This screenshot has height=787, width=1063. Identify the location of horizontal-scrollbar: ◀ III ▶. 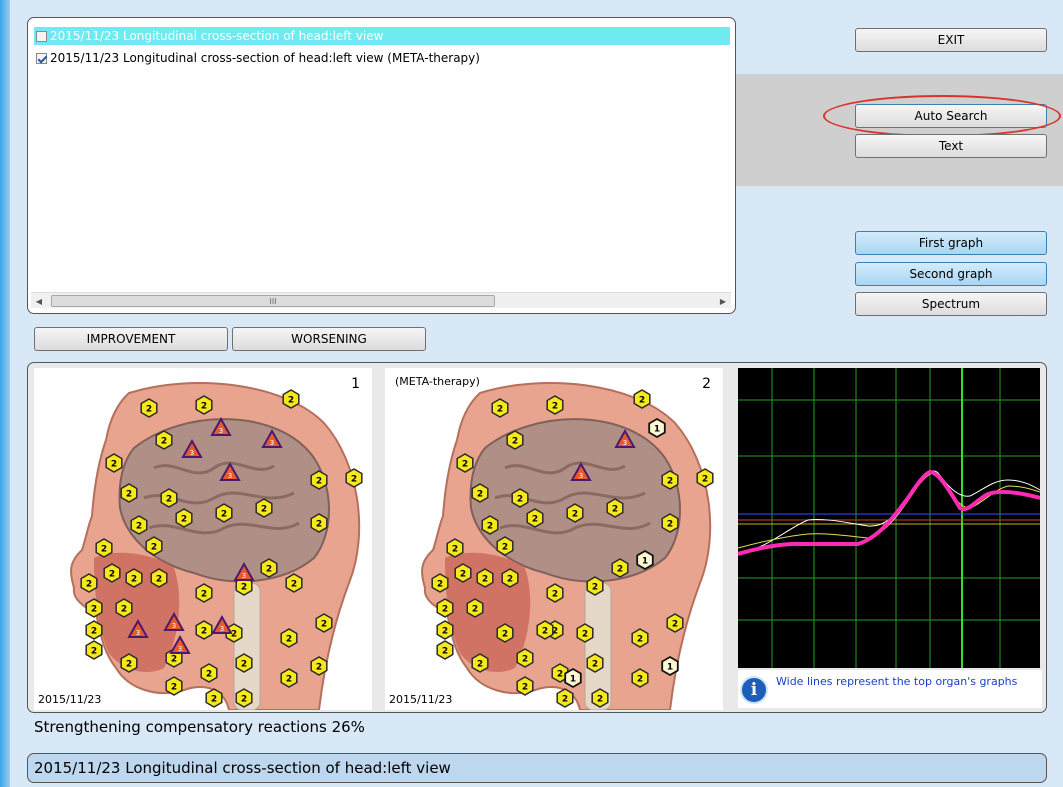
(381, 300).